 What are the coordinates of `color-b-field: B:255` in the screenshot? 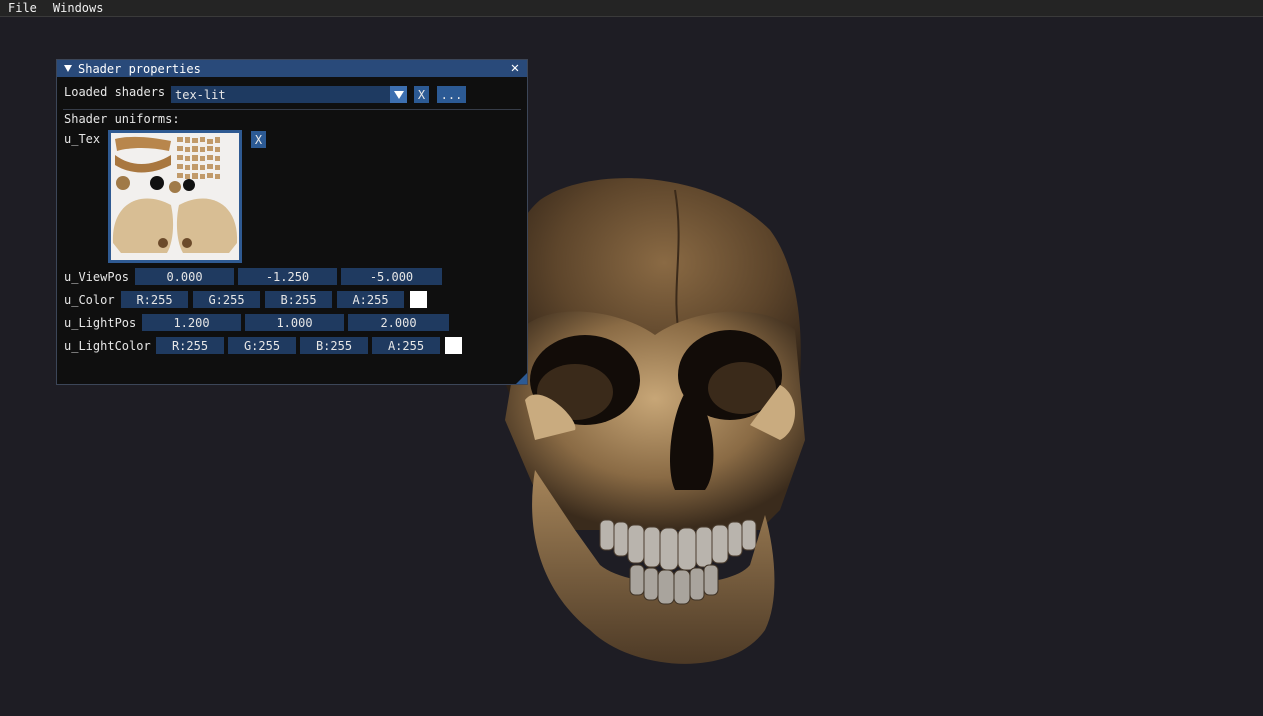 It's located at (298, 299).